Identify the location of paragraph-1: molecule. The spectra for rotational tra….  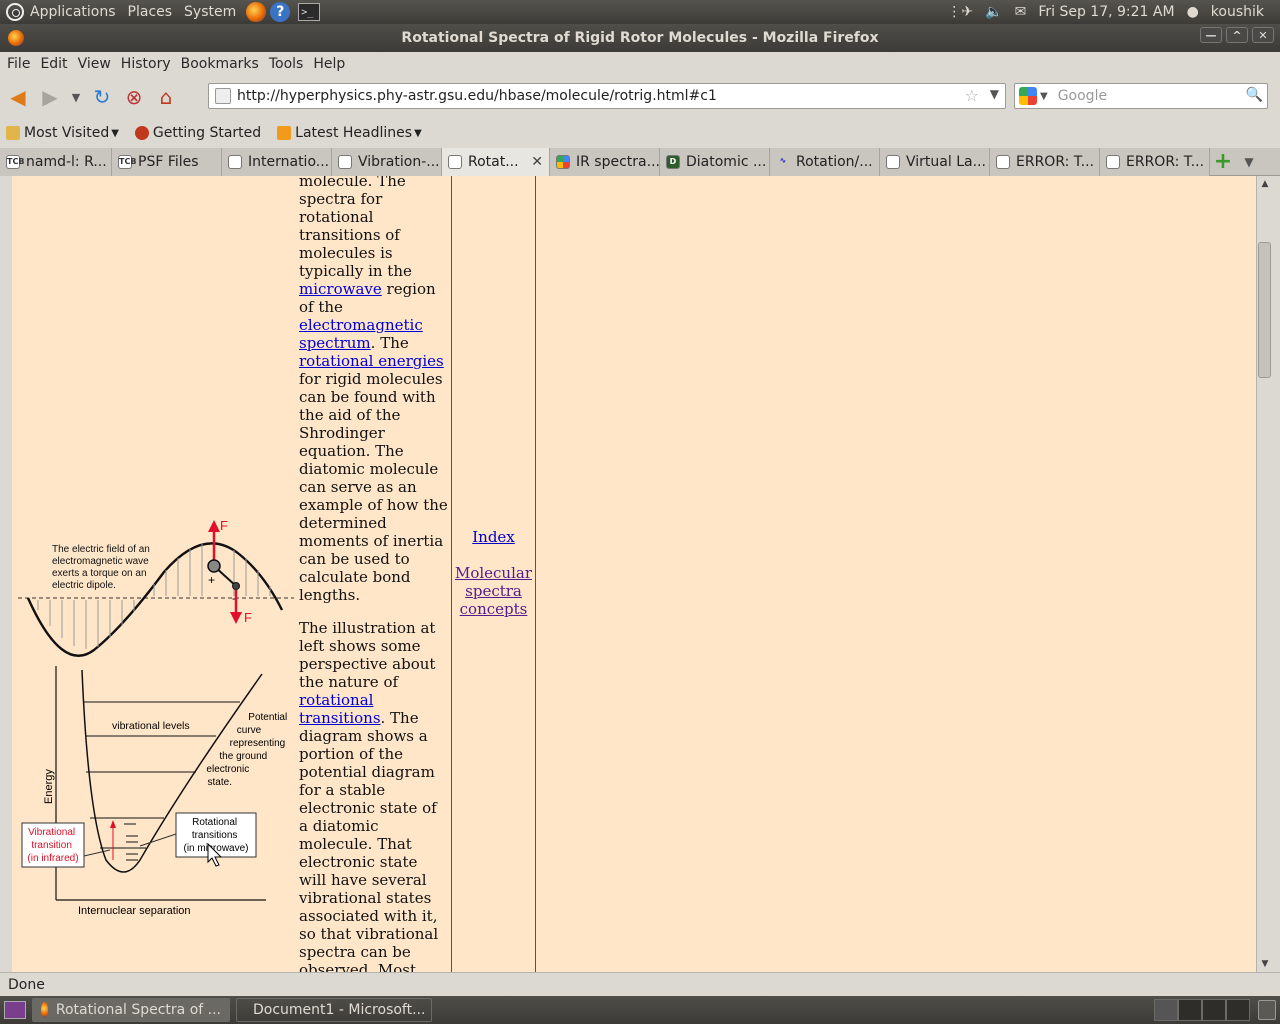
(373, 390).